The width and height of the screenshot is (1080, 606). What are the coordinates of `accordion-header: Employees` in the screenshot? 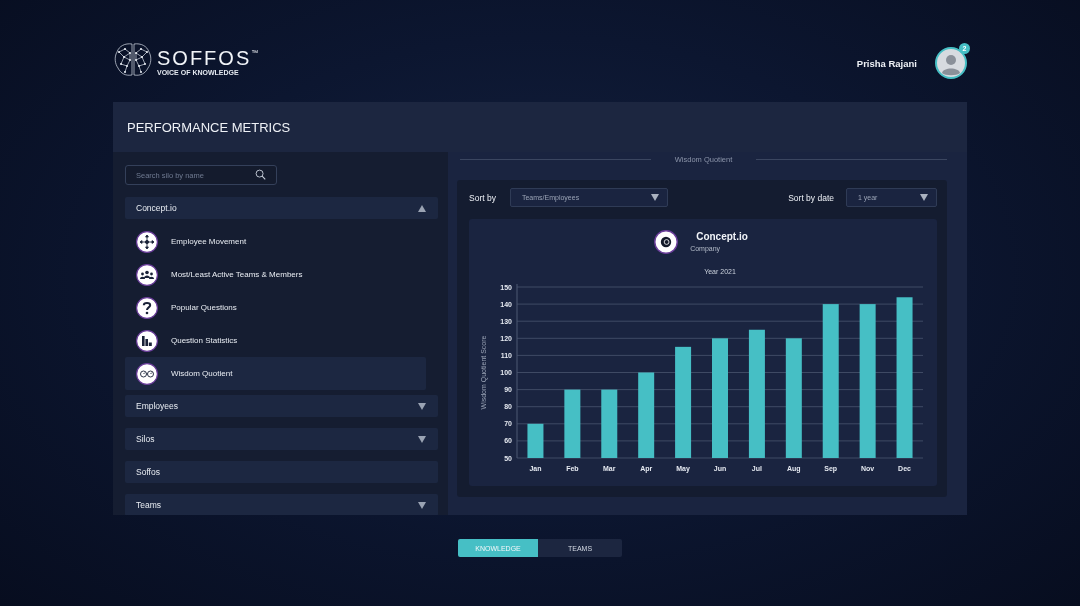 It's located at (281, 406).